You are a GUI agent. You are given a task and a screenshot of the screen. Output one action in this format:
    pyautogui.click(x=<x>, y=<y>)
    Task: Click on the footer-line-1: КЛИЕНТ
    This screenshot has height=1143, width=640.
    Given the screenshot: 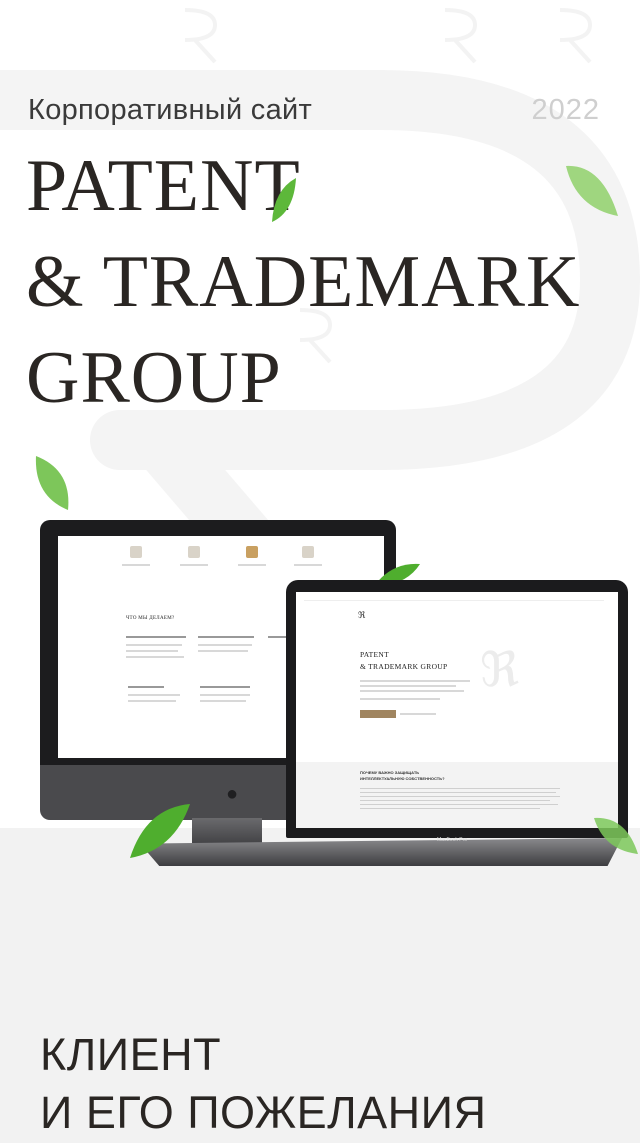 What is the action you would take?
    pyautogui.click(x=131, y=1054)
    